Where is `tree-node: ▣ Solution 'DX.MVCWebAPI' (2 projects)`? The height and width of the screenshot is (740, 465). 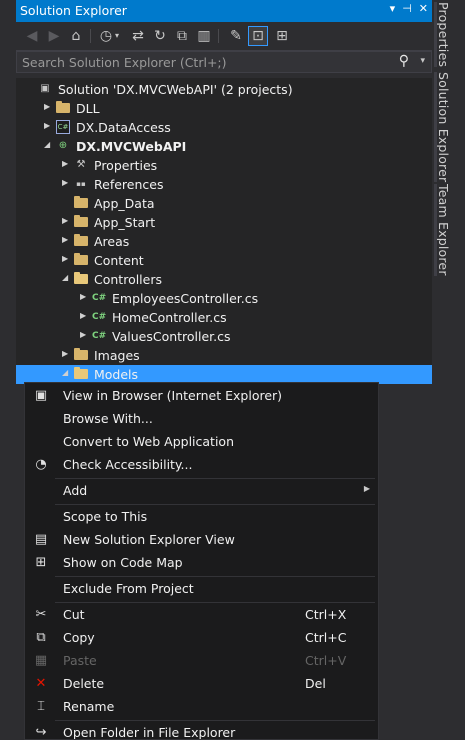 tree-node: ▣ Solution 'DX.MVCWebAPI' (2 projects) is located at coordinates (224, 89).